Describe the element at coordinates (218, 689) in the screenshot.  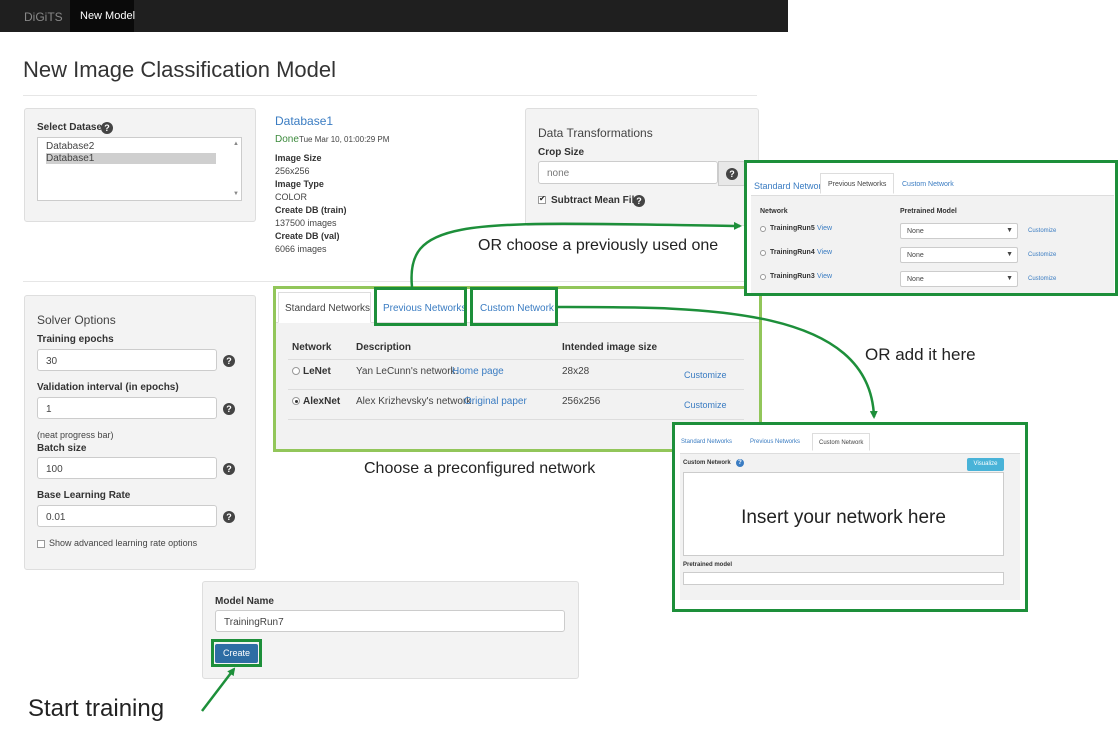
I see `arrow-to-create` at that location.